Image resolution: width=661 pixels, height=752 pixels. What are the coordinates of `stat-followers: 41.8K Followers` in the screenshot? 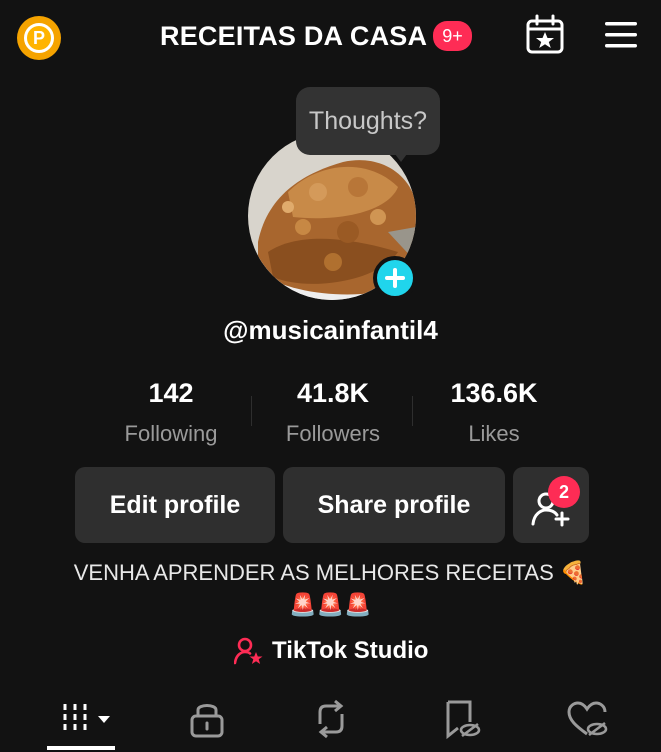 It's located at (333, 412).